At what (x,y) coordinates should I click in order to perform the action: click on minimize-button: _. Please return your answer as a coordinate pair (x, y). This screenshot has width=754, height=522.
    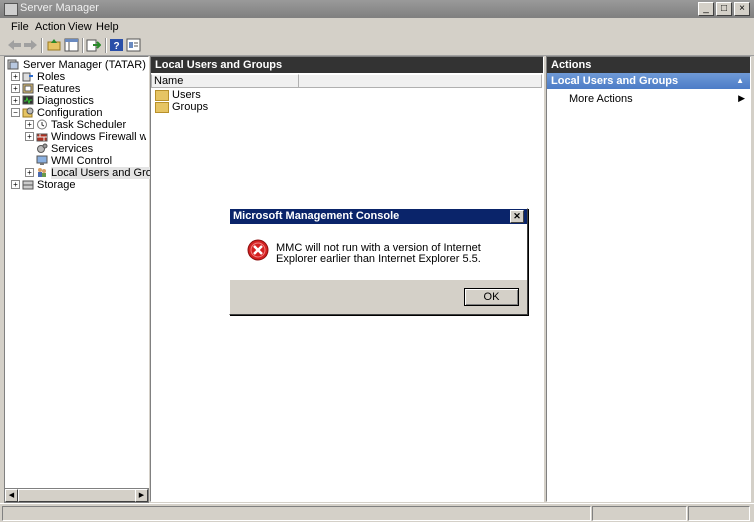
    Looking at the image, I should click on (706, 9).